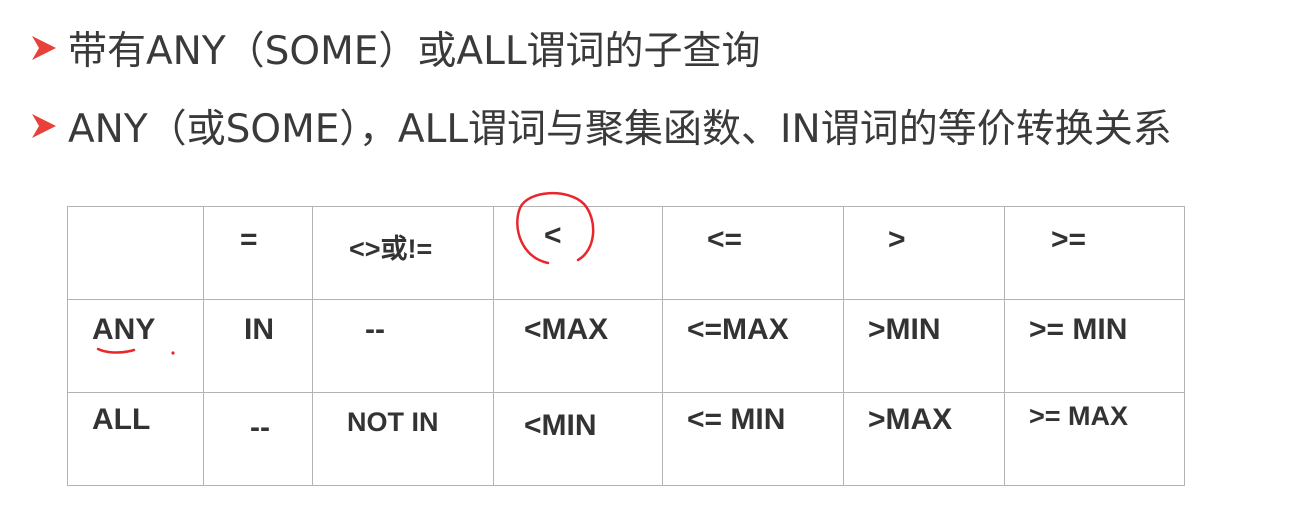 The width and height of the screenshot is (1300, 524). What do you see at coordinates (1069, 239) in the screenshot?
I see `header-ge: >=` at bounding box center [1069, 239].